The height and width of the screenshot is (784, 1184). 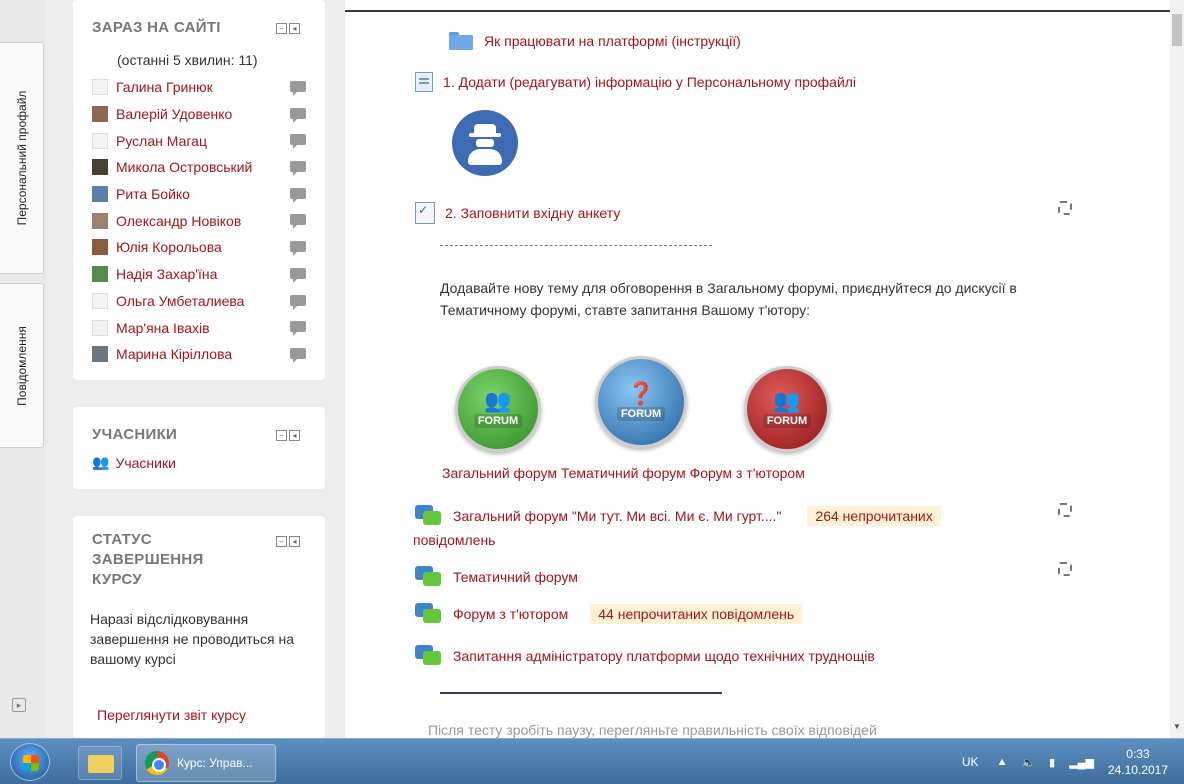 I want to click on course-completion-title: СТАТУС ЗАВЕРШЕННЯ КУРСУ, so click(x=148, y=559).